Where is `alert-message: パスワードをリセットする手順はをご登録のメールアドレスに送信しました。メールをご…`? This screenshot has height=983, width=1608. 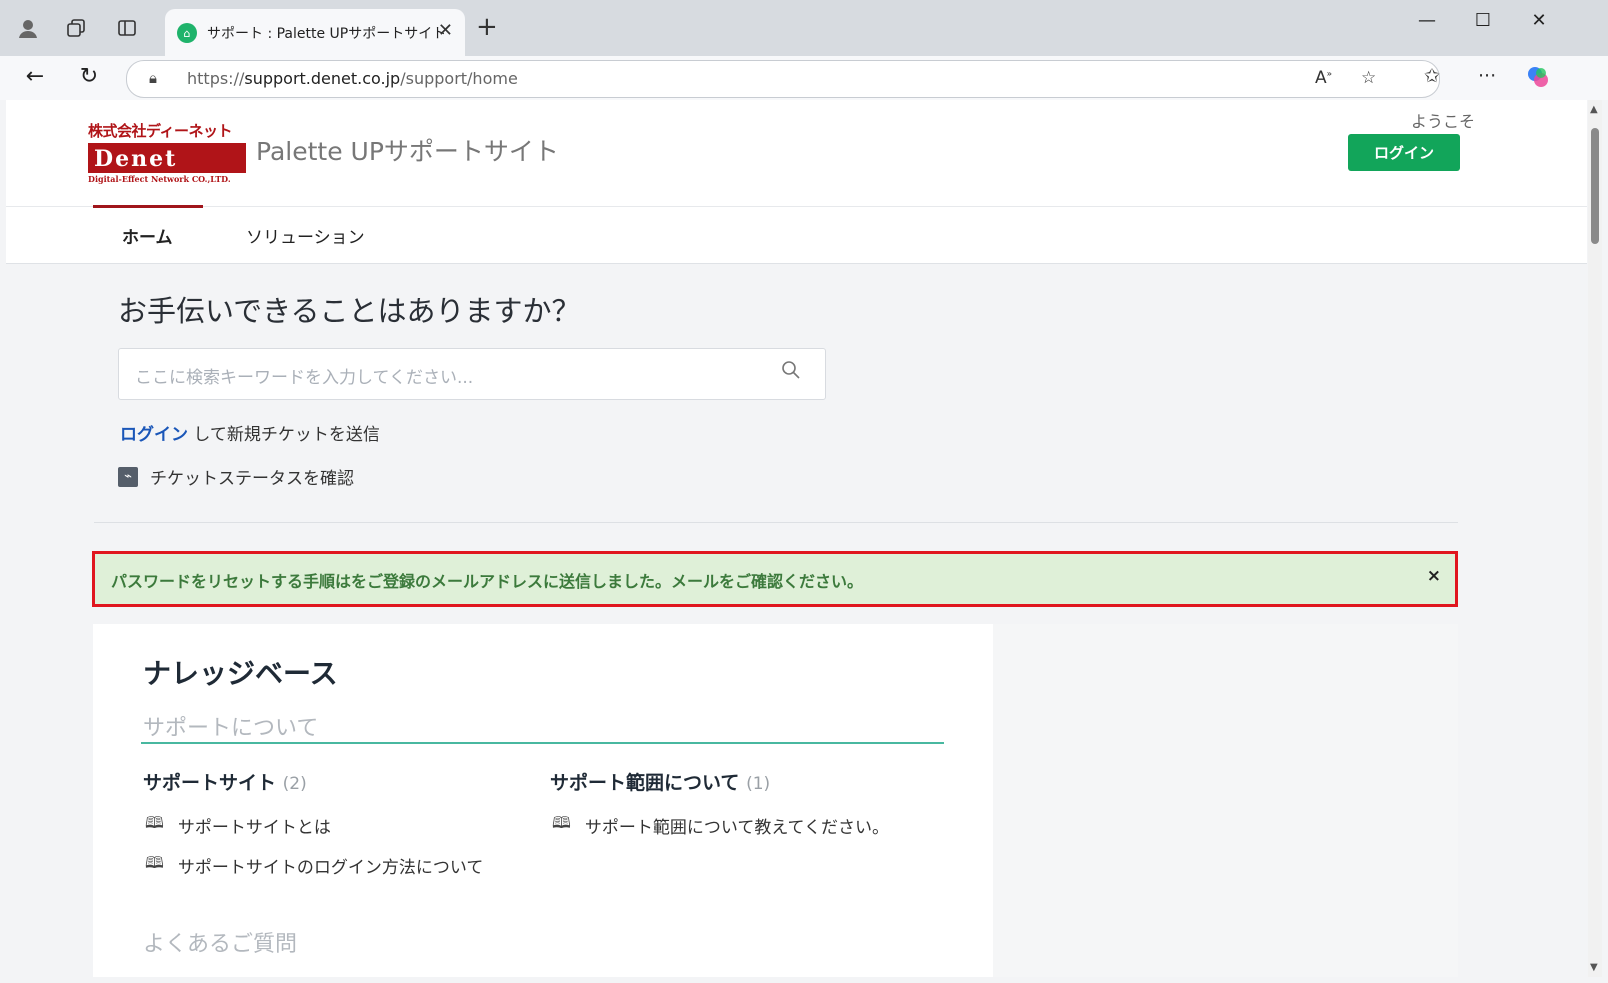
alert-message: パスワードをリセットする手順はをご登録のメールアドレスに送信しました。メールをご… is located at coordinates (487, 581).